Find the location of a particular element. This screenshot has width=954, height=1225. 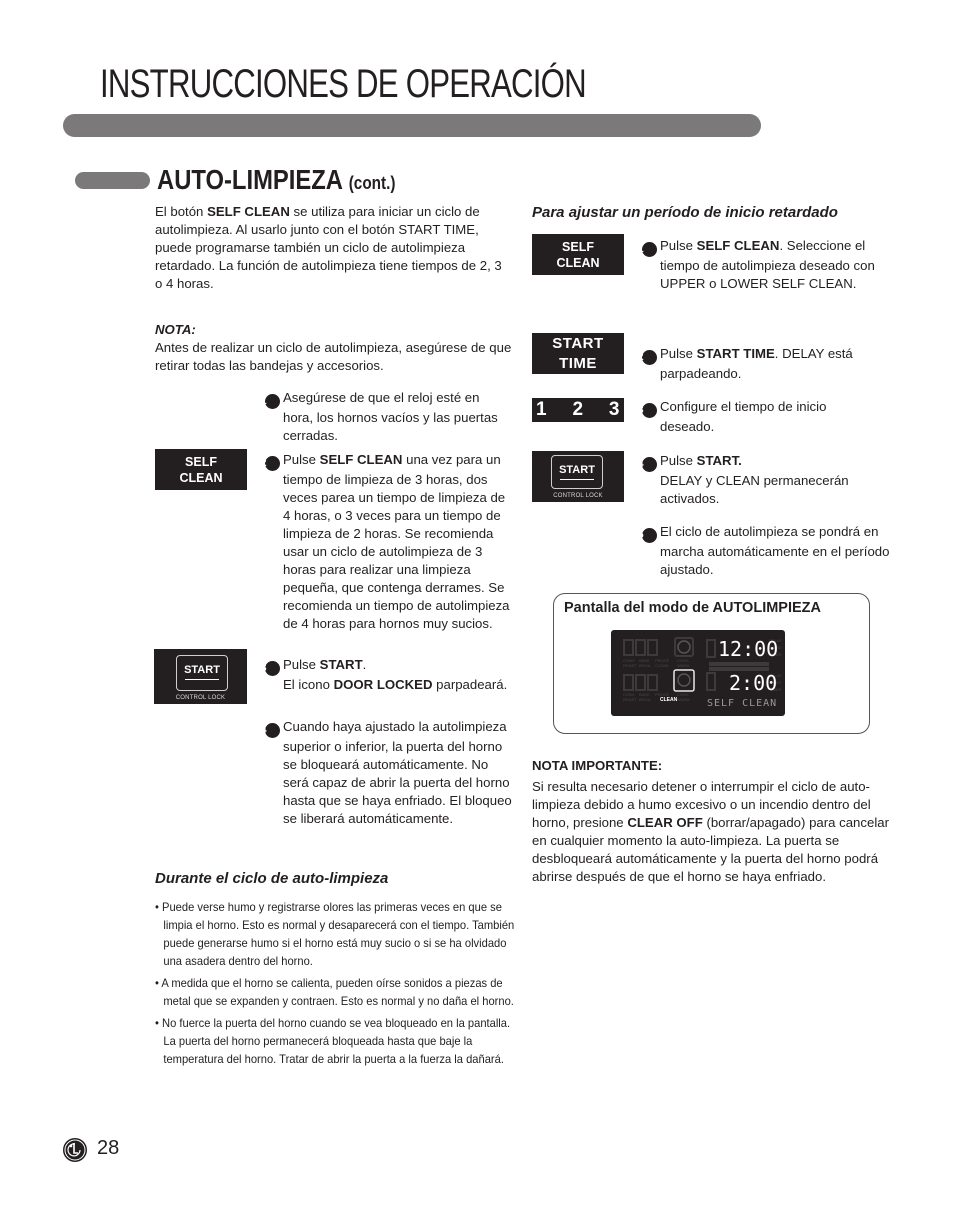

intro-bold: SELF CLEAN is located at coordinates (248, 211).